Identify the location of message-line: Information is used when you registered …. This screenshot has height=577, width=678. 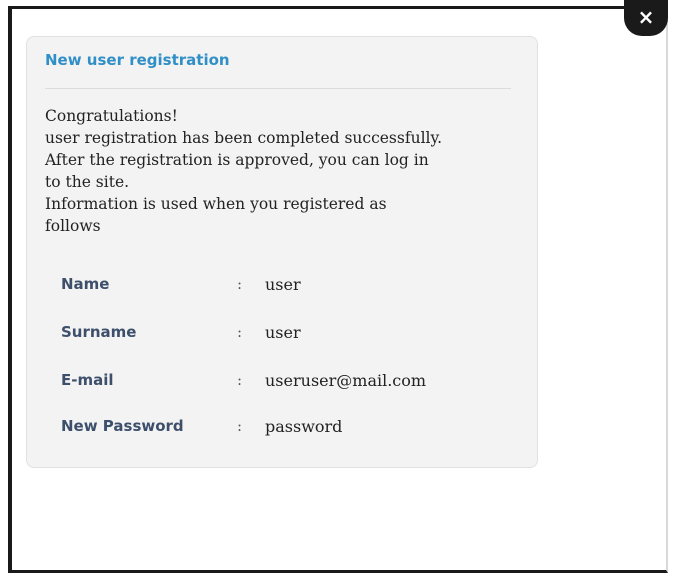
(216, 204).